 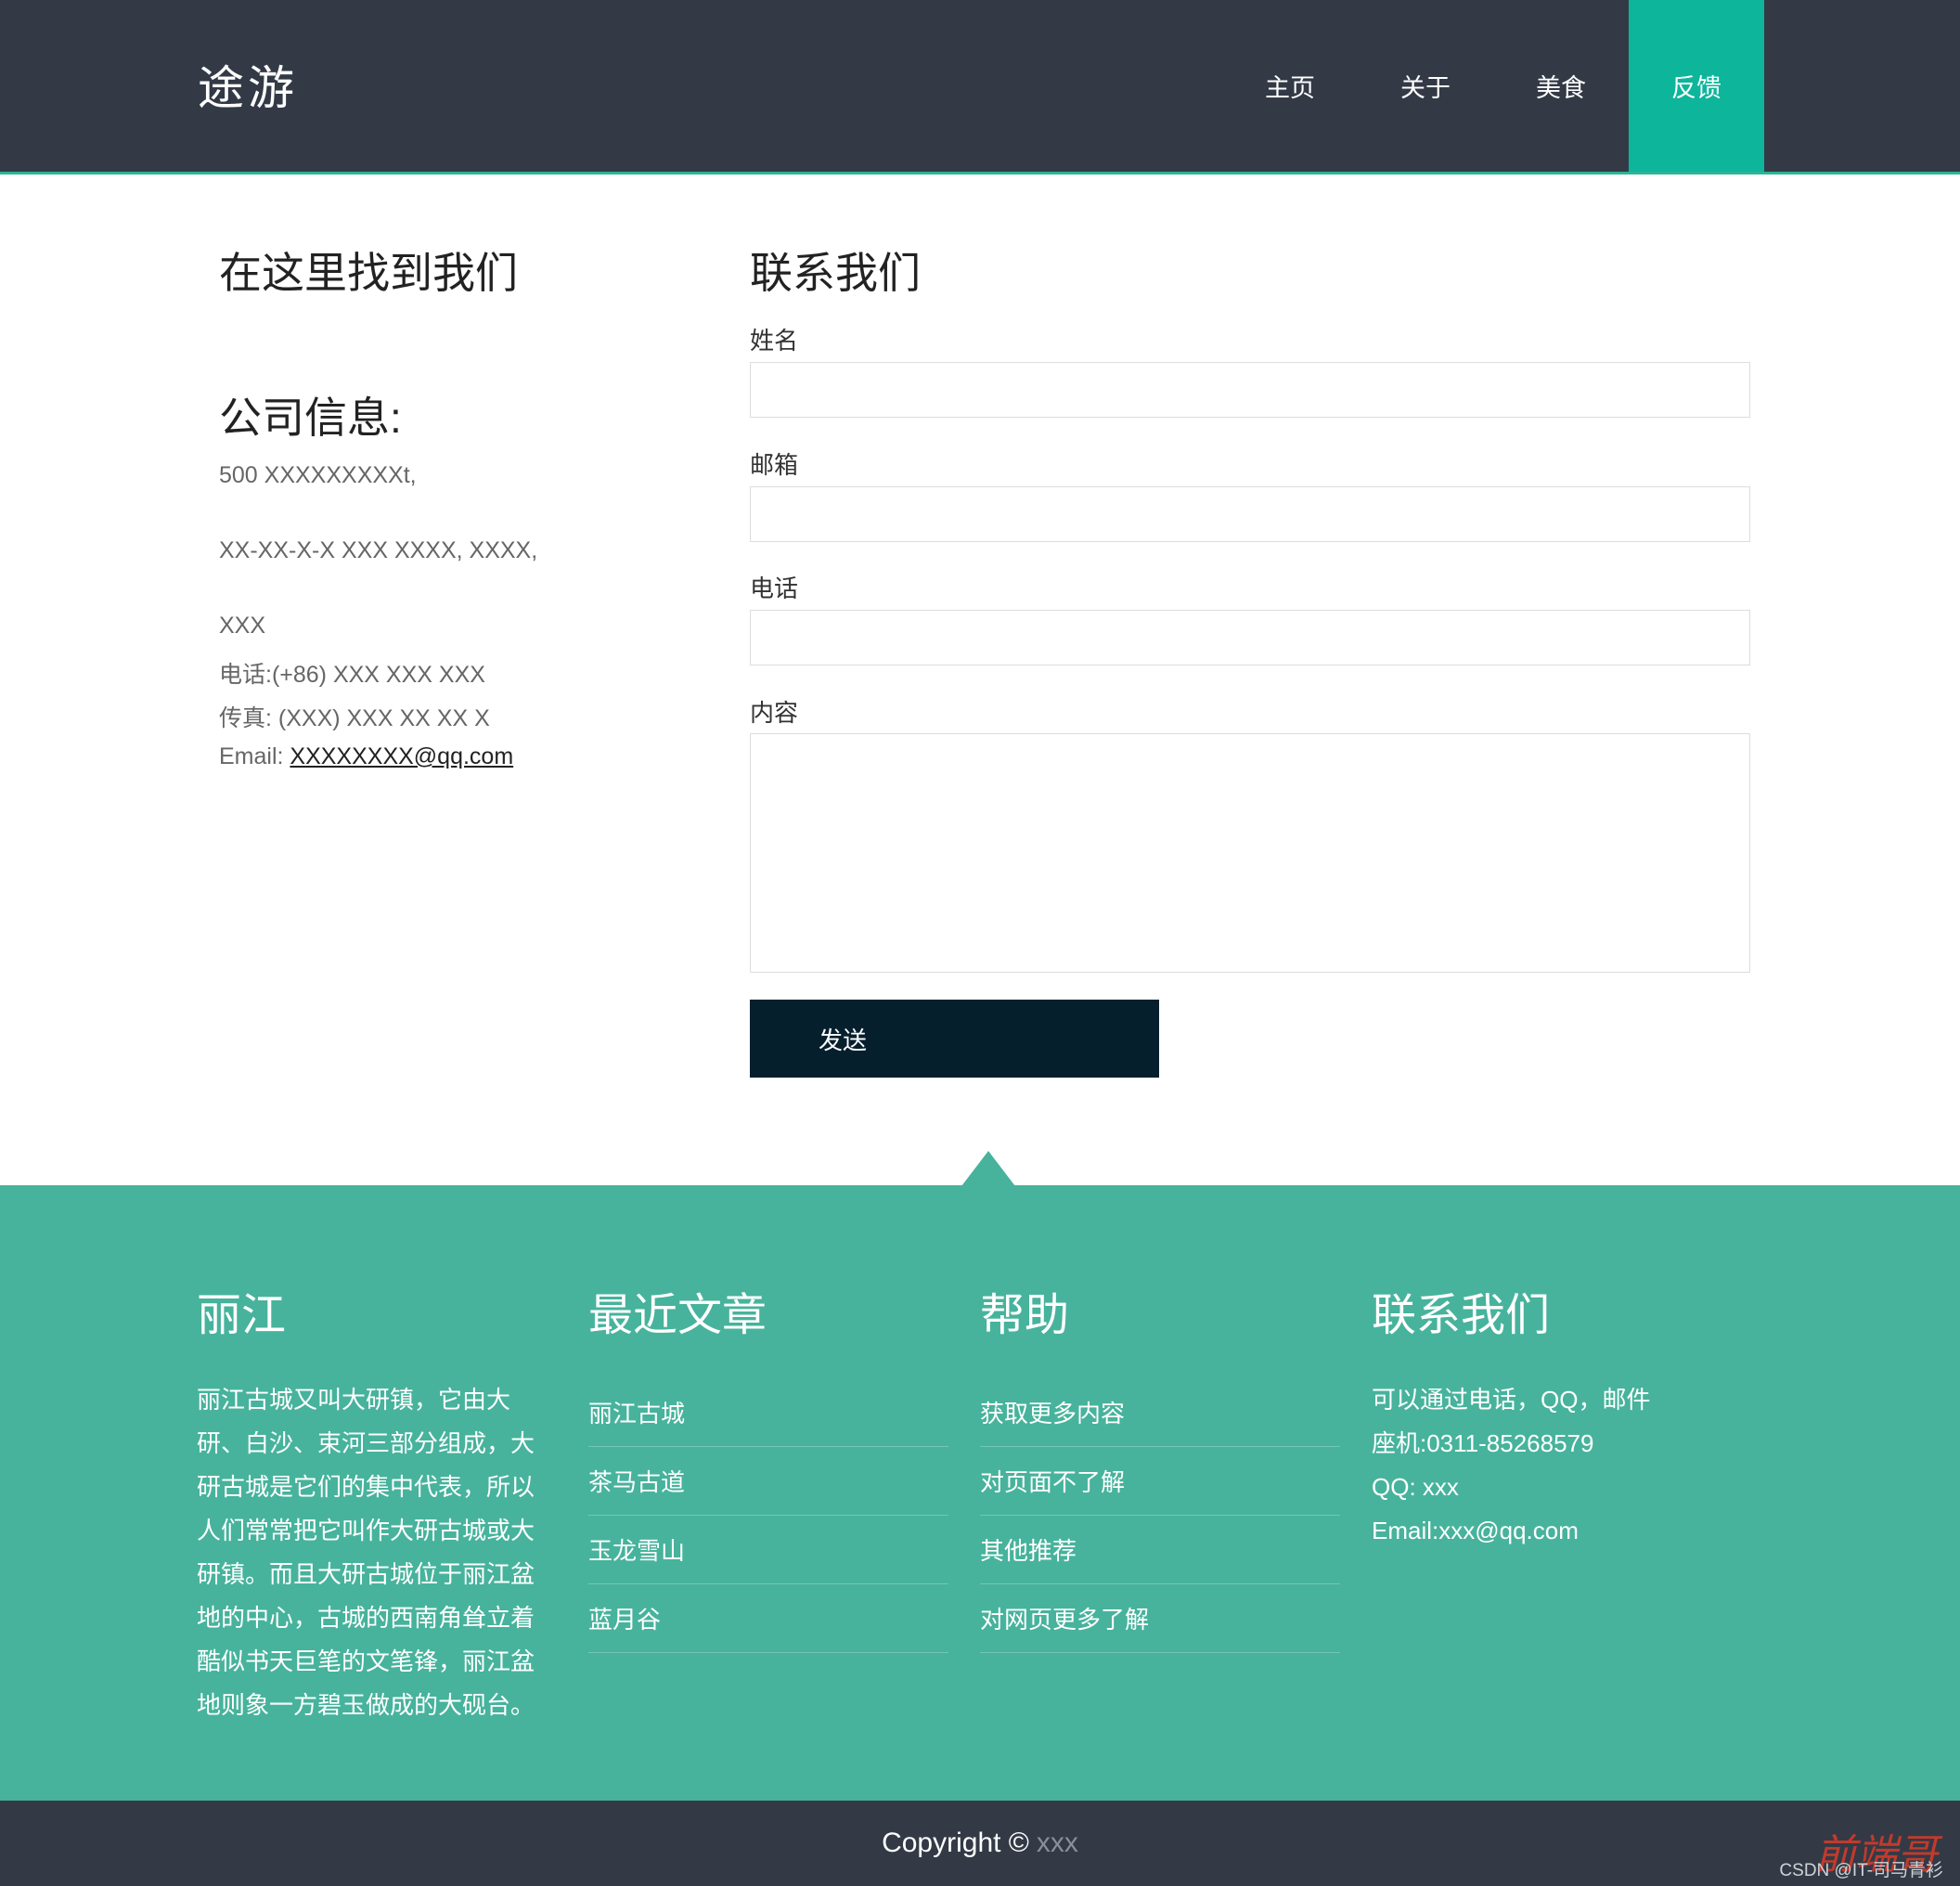 What do you see at coordinates (242, 1316) in the screenshot?
I see `footer-about-title: 丽江` at bounding box center [242, 1316].